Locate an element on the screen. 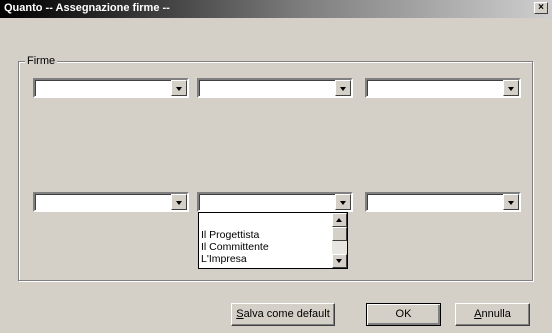 Image resolution: width=552 pixels, height=333 pixels. close-button: × is located at coordinates (541, 8).